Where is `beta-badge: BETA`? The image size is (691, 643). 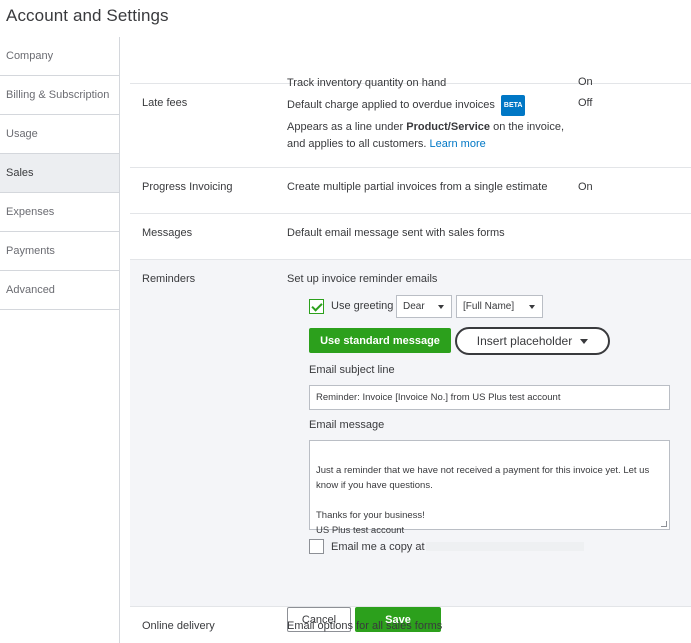
beta-badge: BETA is located at coordinates (513, 105).